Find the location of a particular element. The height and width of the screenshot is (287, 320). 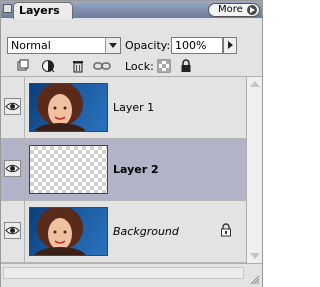

horizontal-scrollbar is located at coordinates (123, 273).